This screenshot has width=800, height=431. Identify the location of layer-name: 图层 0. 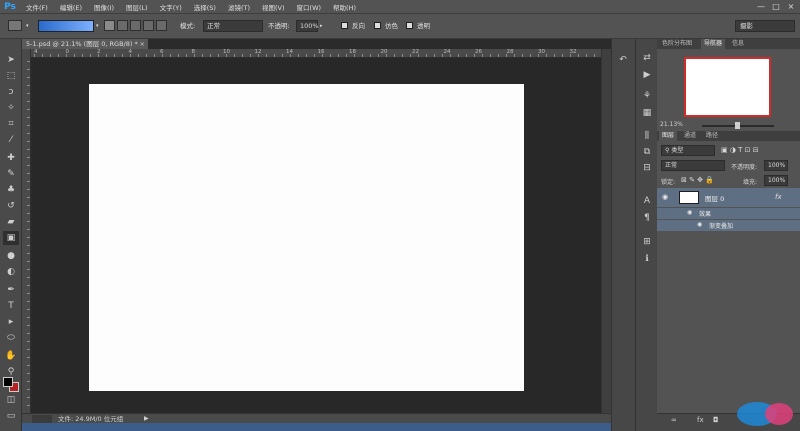
(714, 198).